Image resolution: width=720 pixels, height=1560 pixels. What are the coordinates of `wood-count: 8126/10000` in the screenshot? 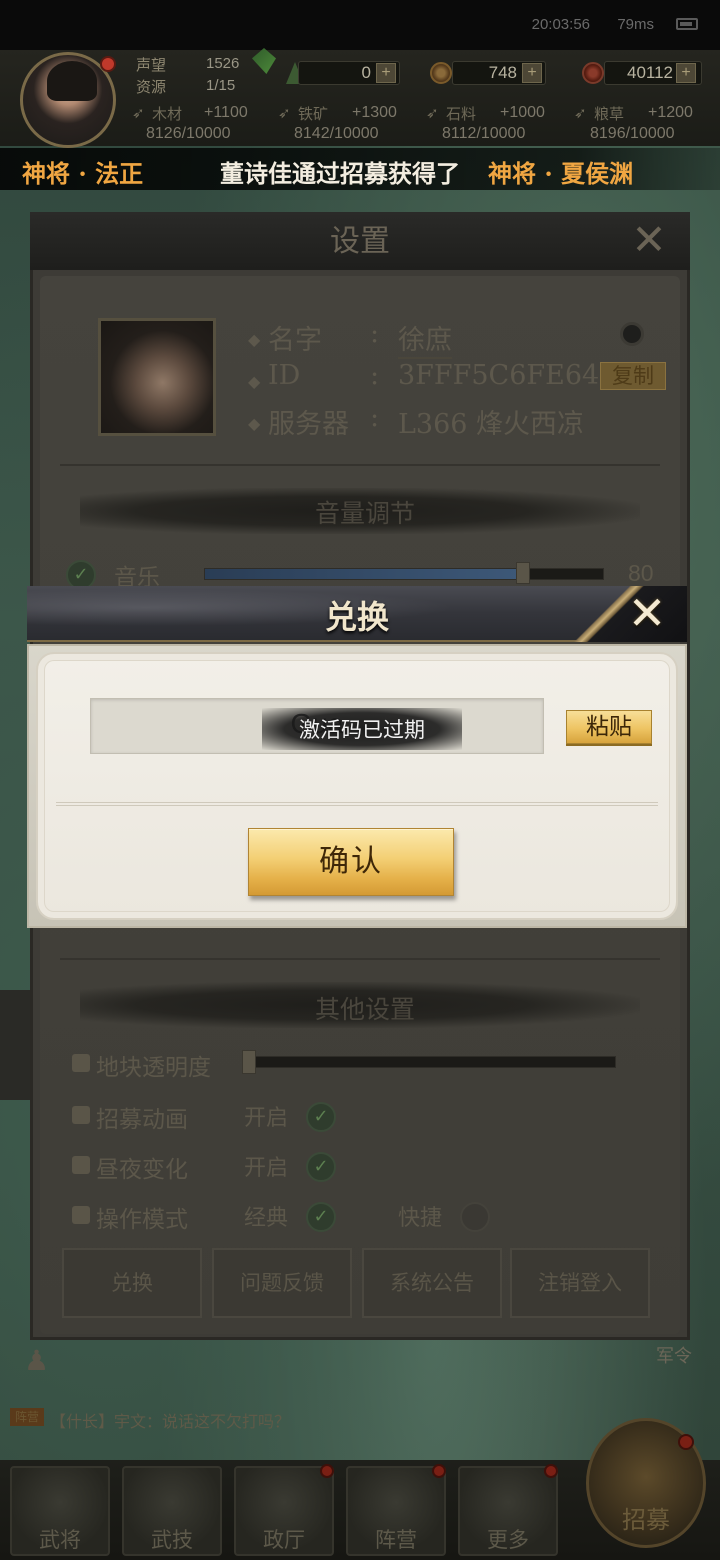 It's located at (188, 133).